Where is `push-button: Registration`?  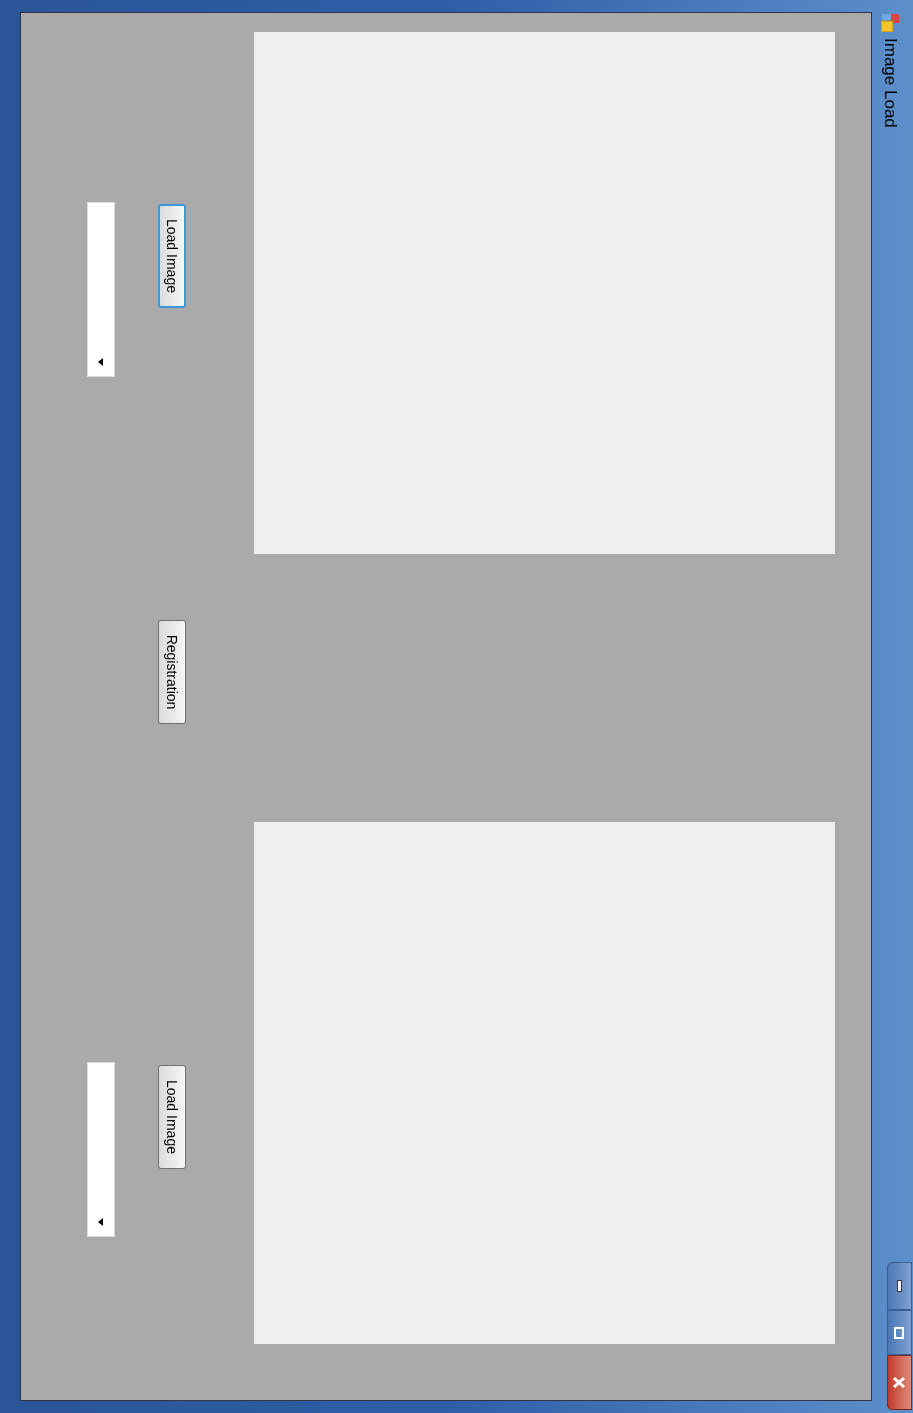 push-button: Registration is located at coordinates (172, 672).